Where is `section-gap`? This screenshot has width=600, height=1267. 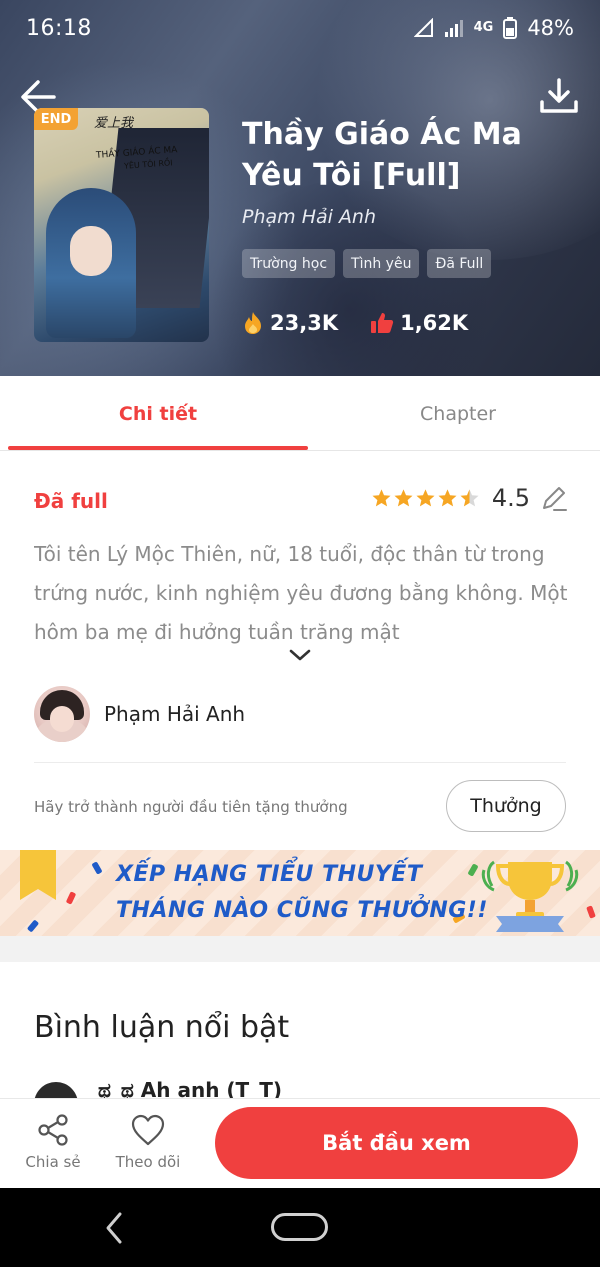 section-gap is located at coordinates (300, 949).